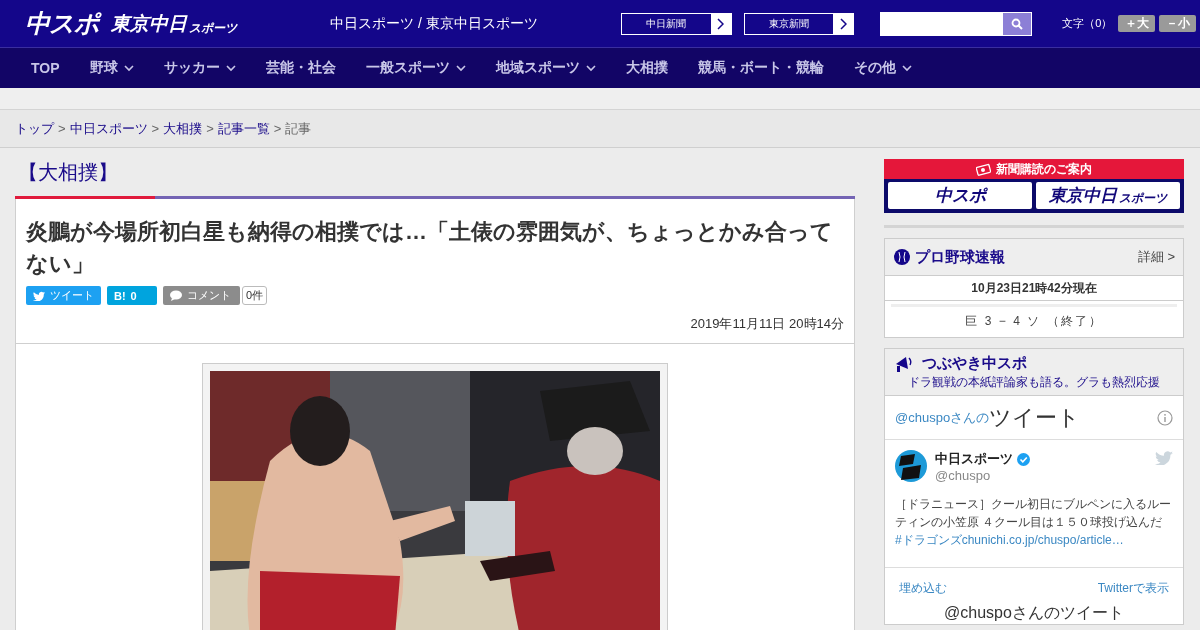 This screenshot has height=630, width=1200. What do you see at coordinates (1044, 169) in the screenshot?
I see `banner-title: 新聞購読のご案内` at bounding box center [1044, 169].